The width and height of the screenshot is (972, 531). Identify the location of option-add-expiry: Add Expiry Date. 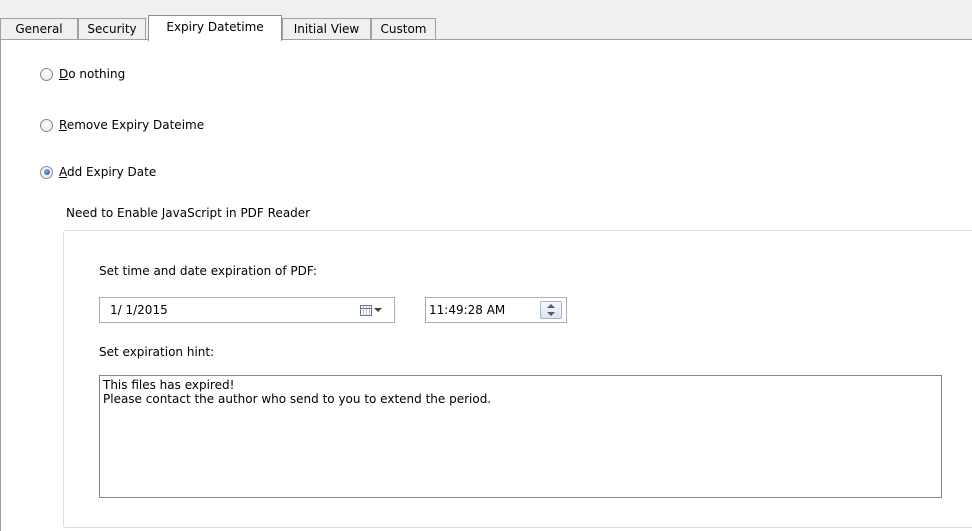
(98, 172).